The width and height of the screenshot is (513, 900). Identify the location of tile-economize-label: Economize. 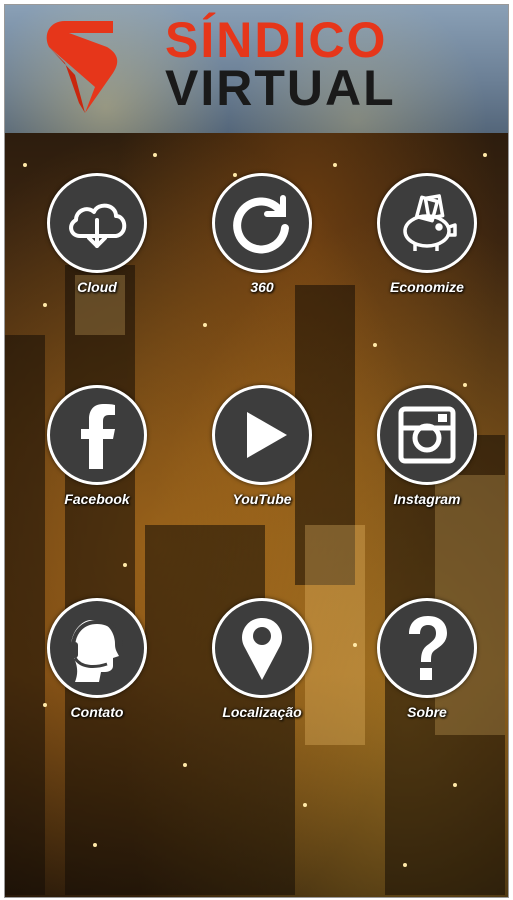
(427, 287).